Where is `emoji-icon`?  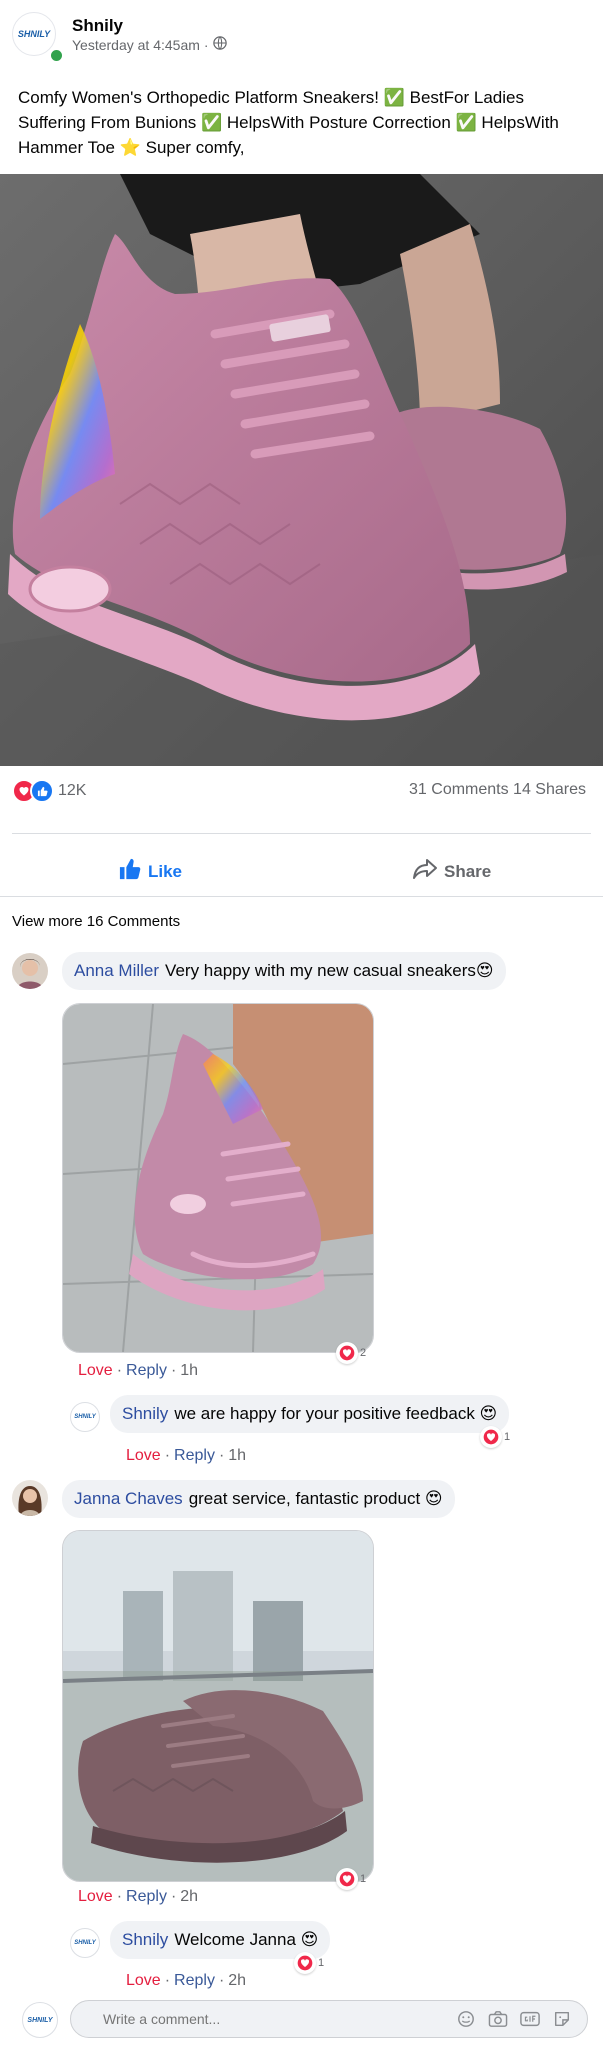 emoji-icon is located at coordinates (466, 2019).